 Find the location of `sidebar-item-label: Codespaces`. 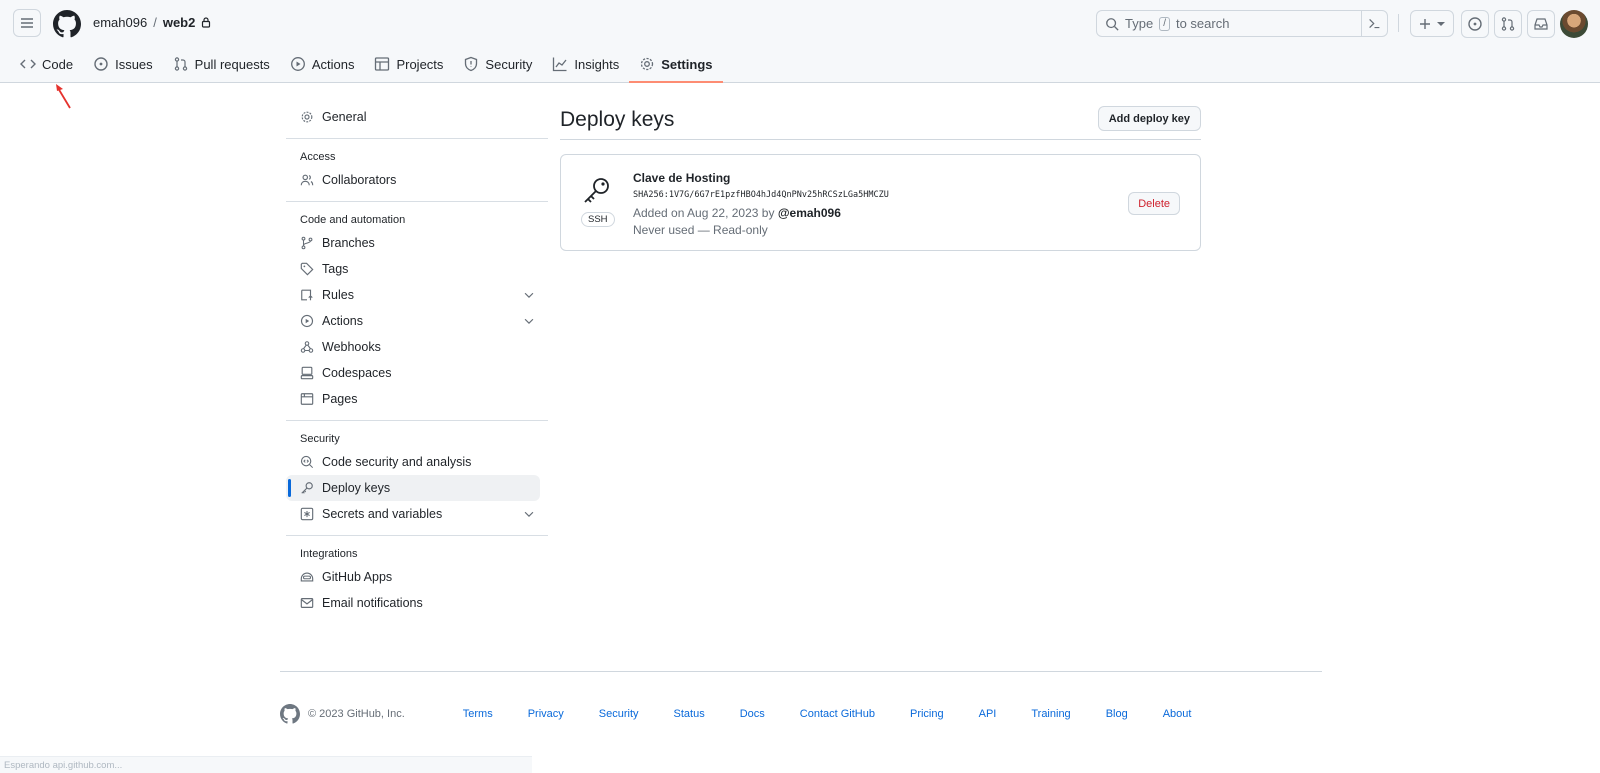

sidebar-item-label: Codespaces is located at coordinates (357, 373).